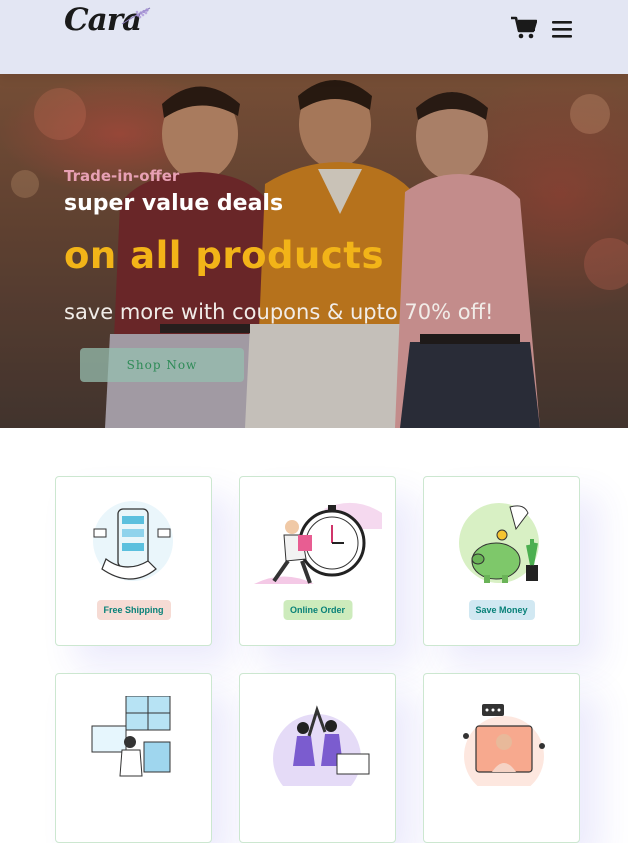  What do you see at coordinates (504, 745) in the screenshot?
I see `online-support-illustration-icon` at bounding box center [504, 745].